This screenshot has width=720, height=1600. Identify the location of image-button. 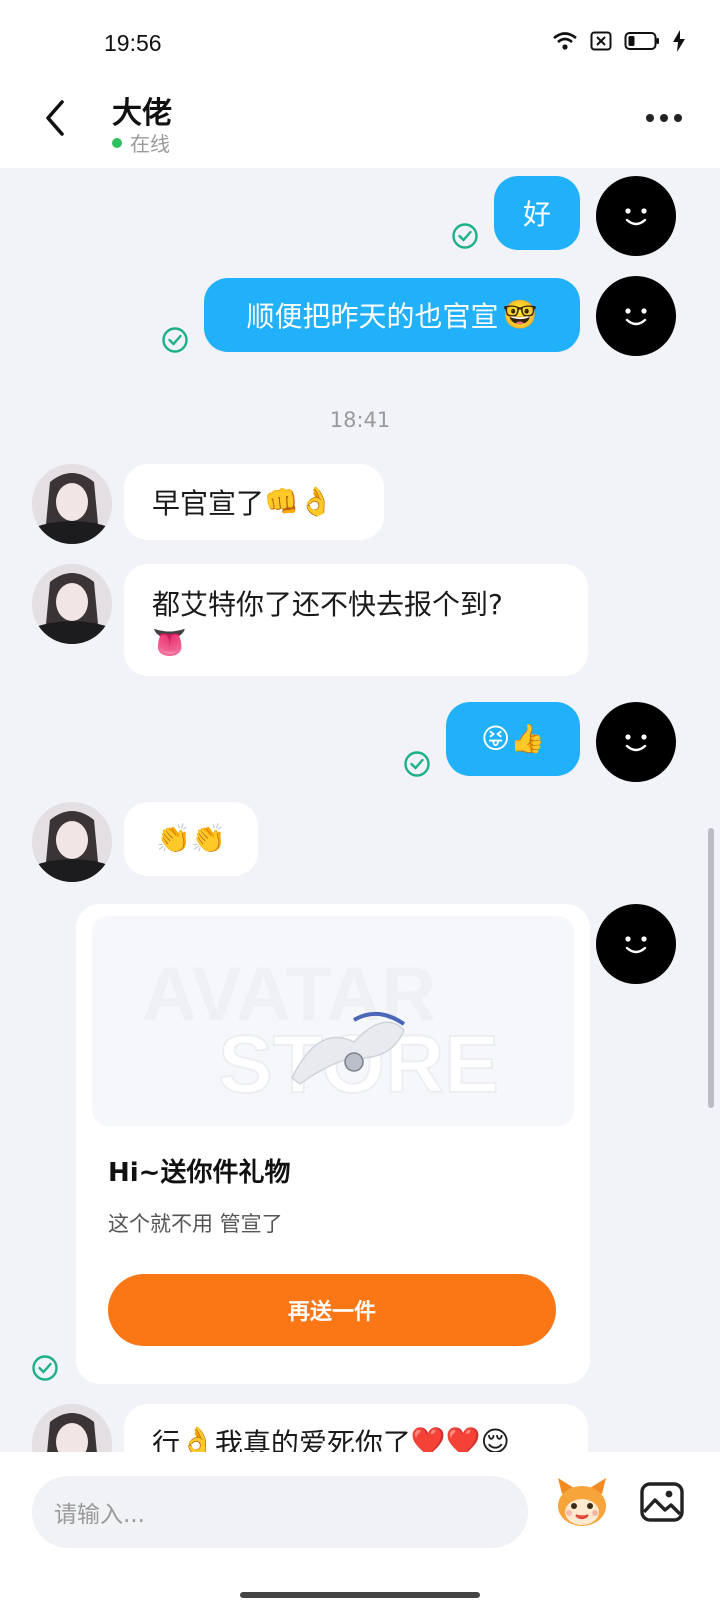
(662, 1502).